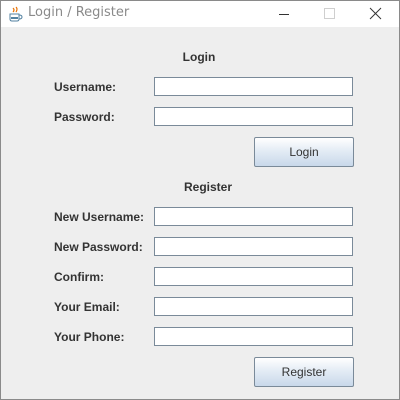 The width and height of the screenshot is (400, 400). I want to click on maximize-icon, so click(329, 13).